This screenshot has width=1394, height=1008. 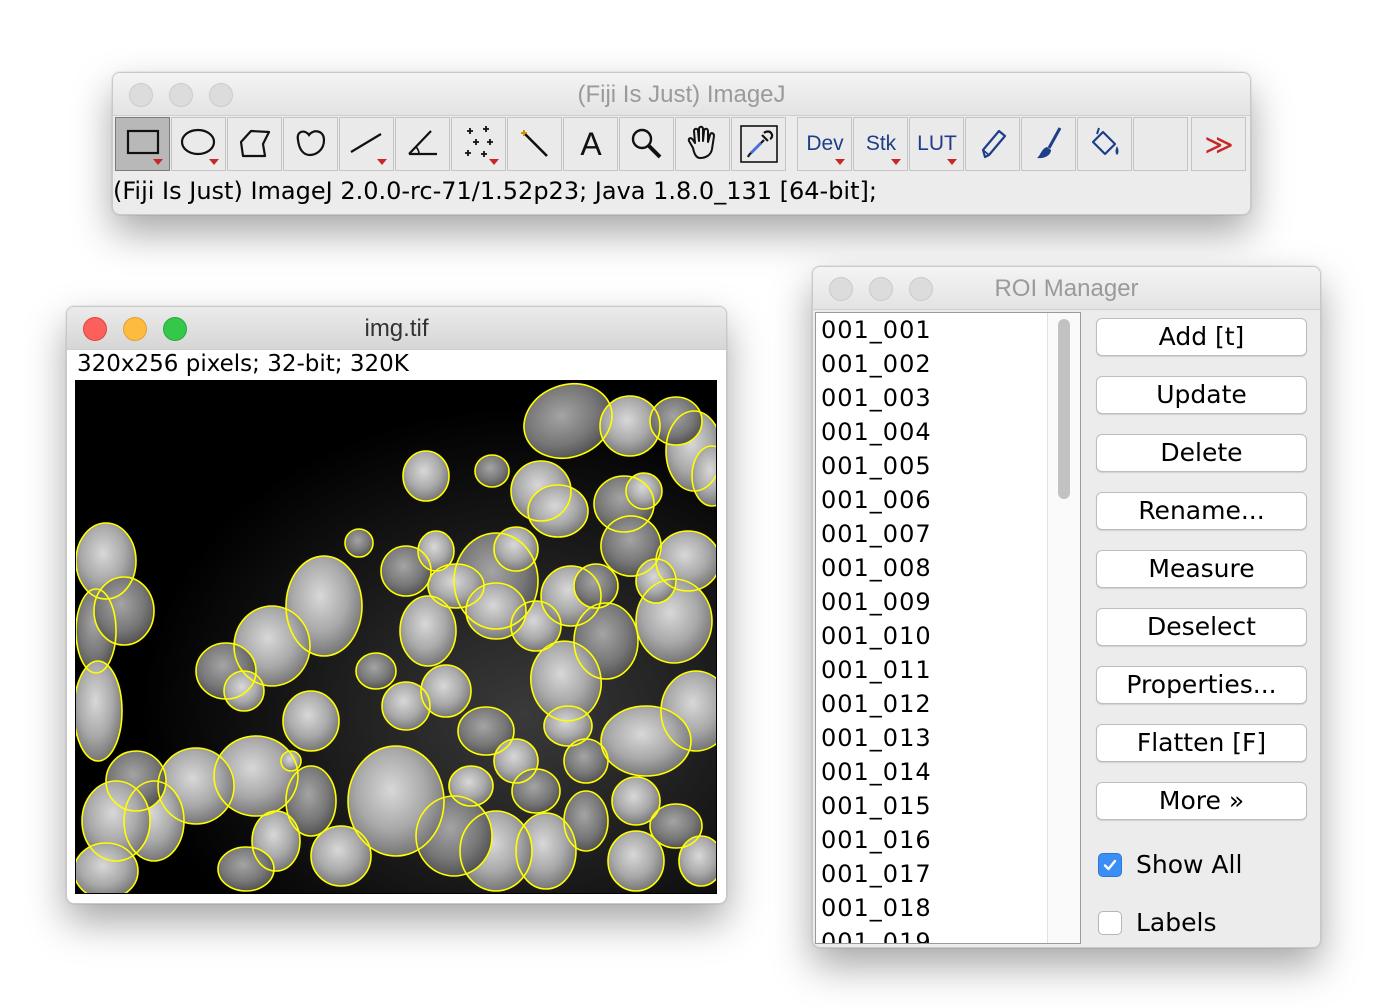 What do you see at coordinates (948, 934) in the screenshot?
I see `roi-list-item: 001_019` at bounding box center [948, 934].